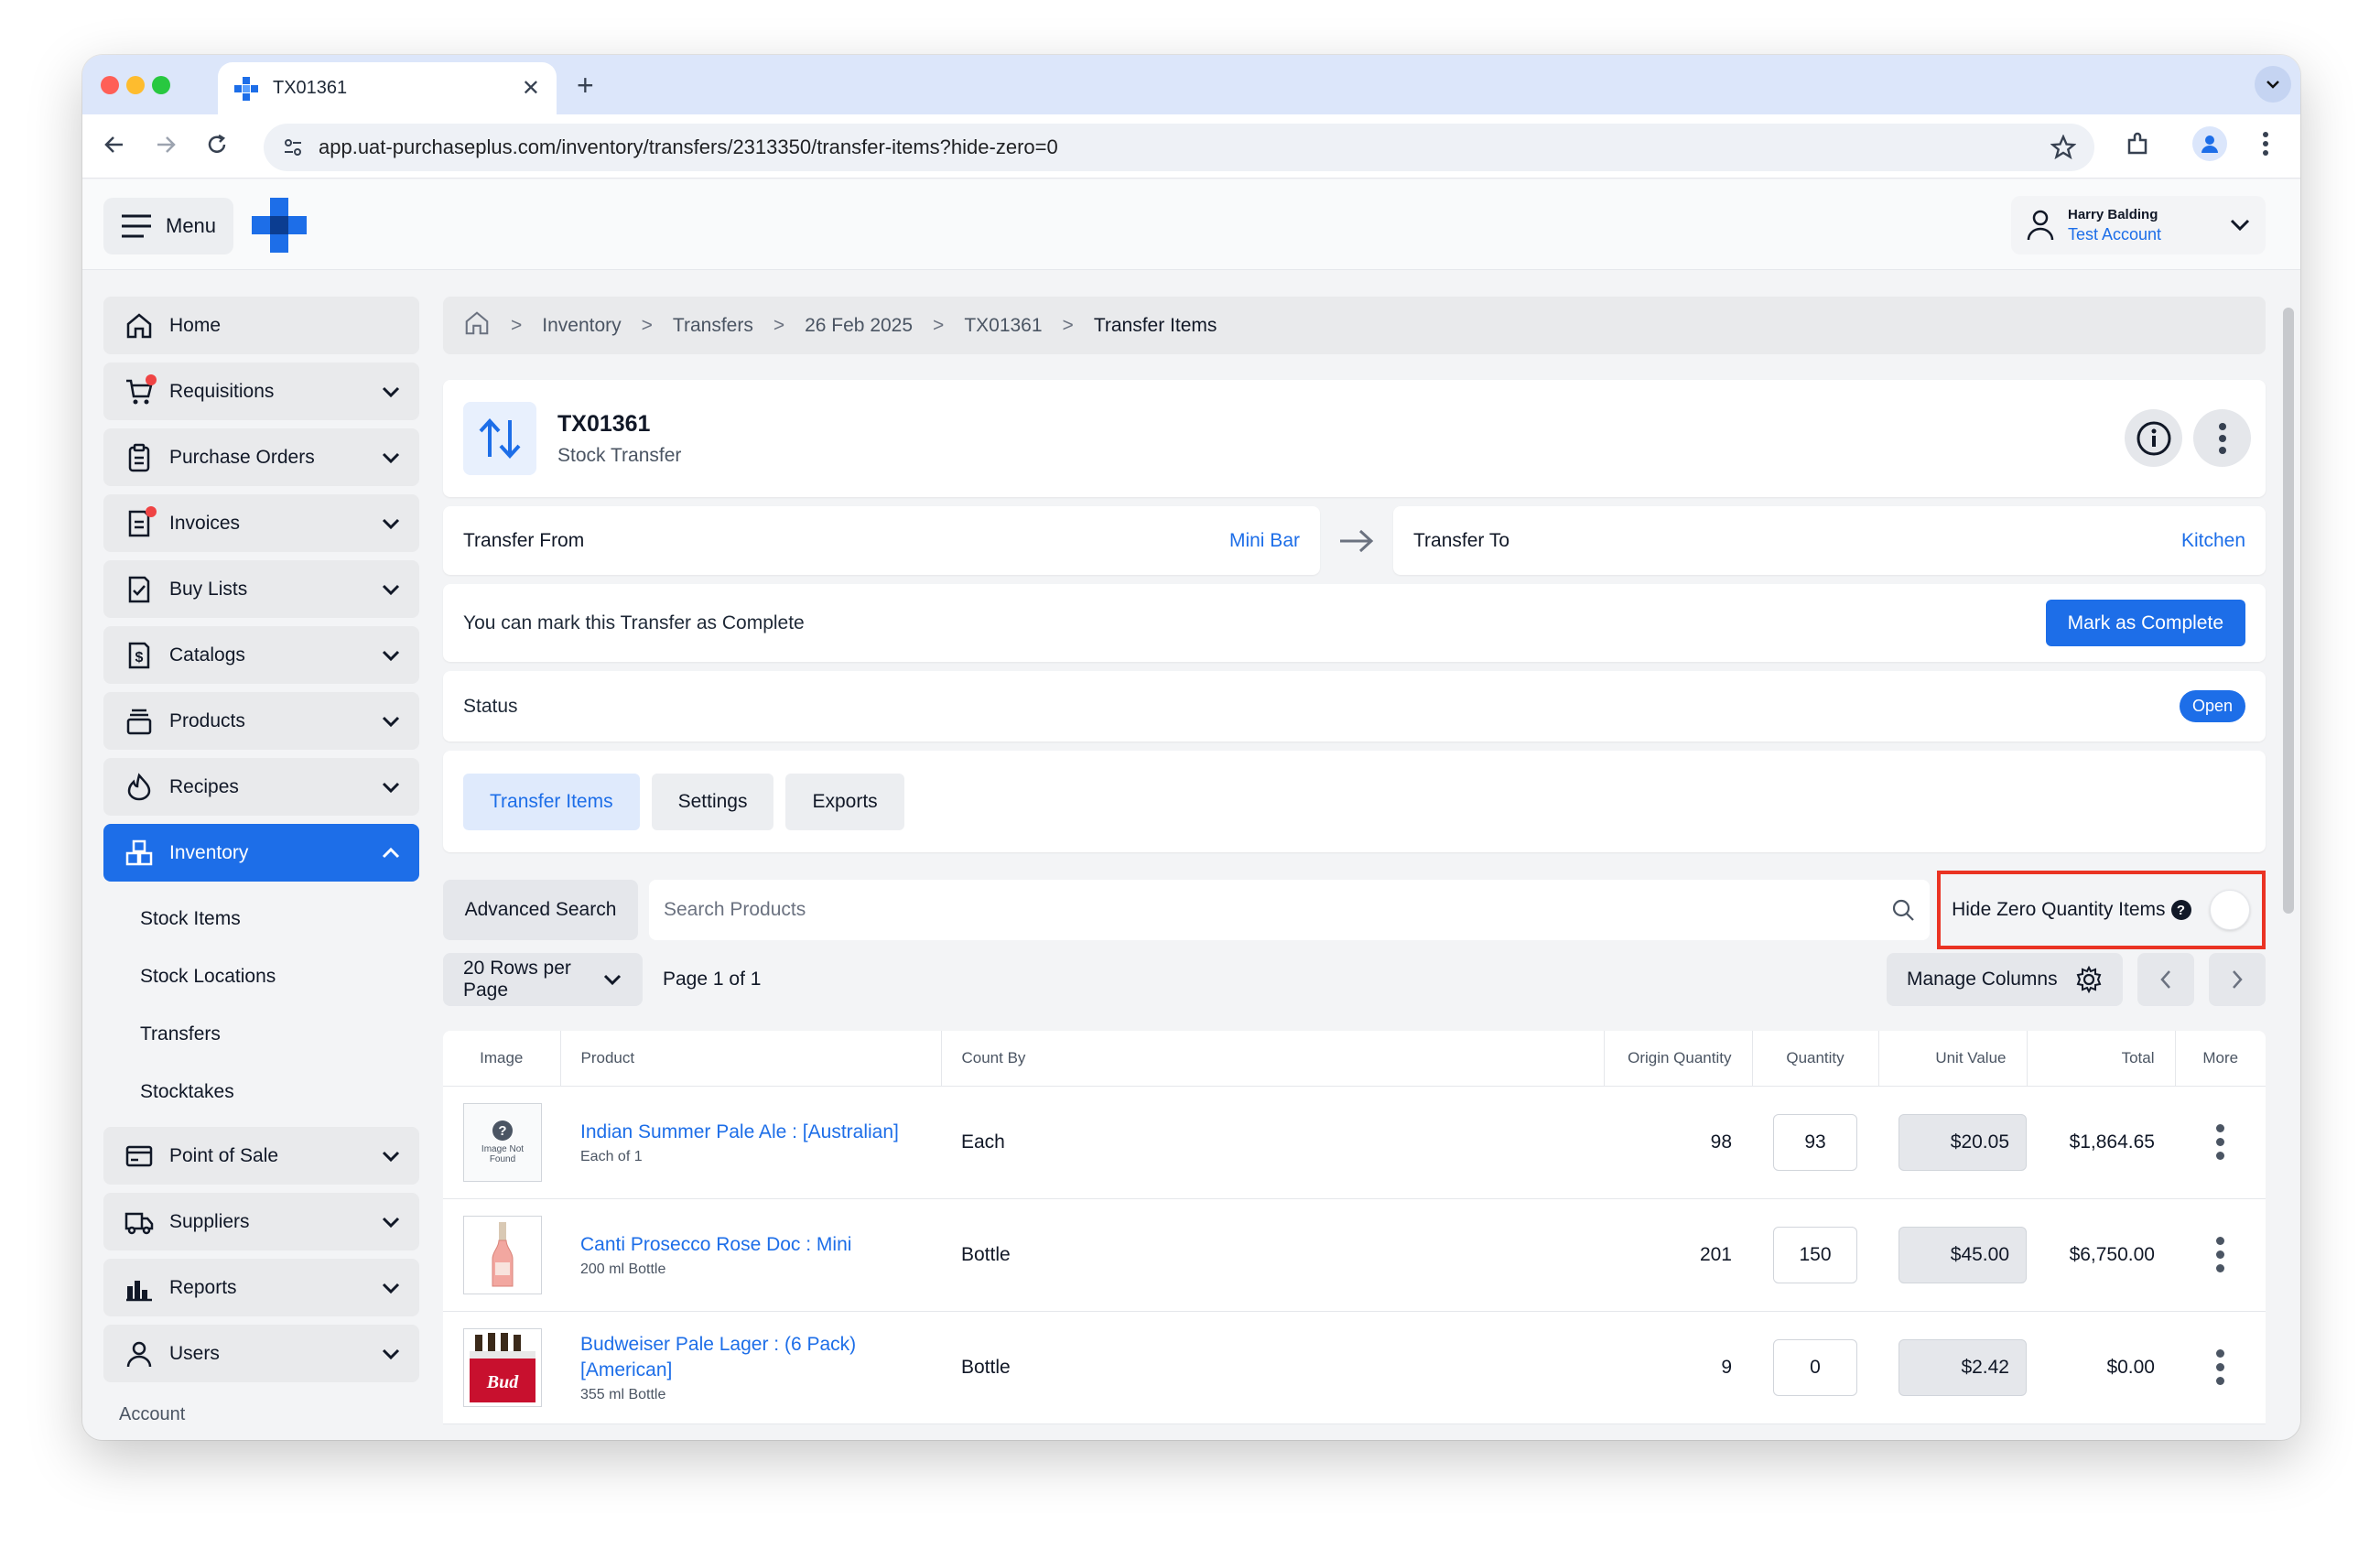 The height and width of the screenshot is (1548, 2380). I want to click on rows-per-page-label: 20 Rows per Page, so click(517, 979).